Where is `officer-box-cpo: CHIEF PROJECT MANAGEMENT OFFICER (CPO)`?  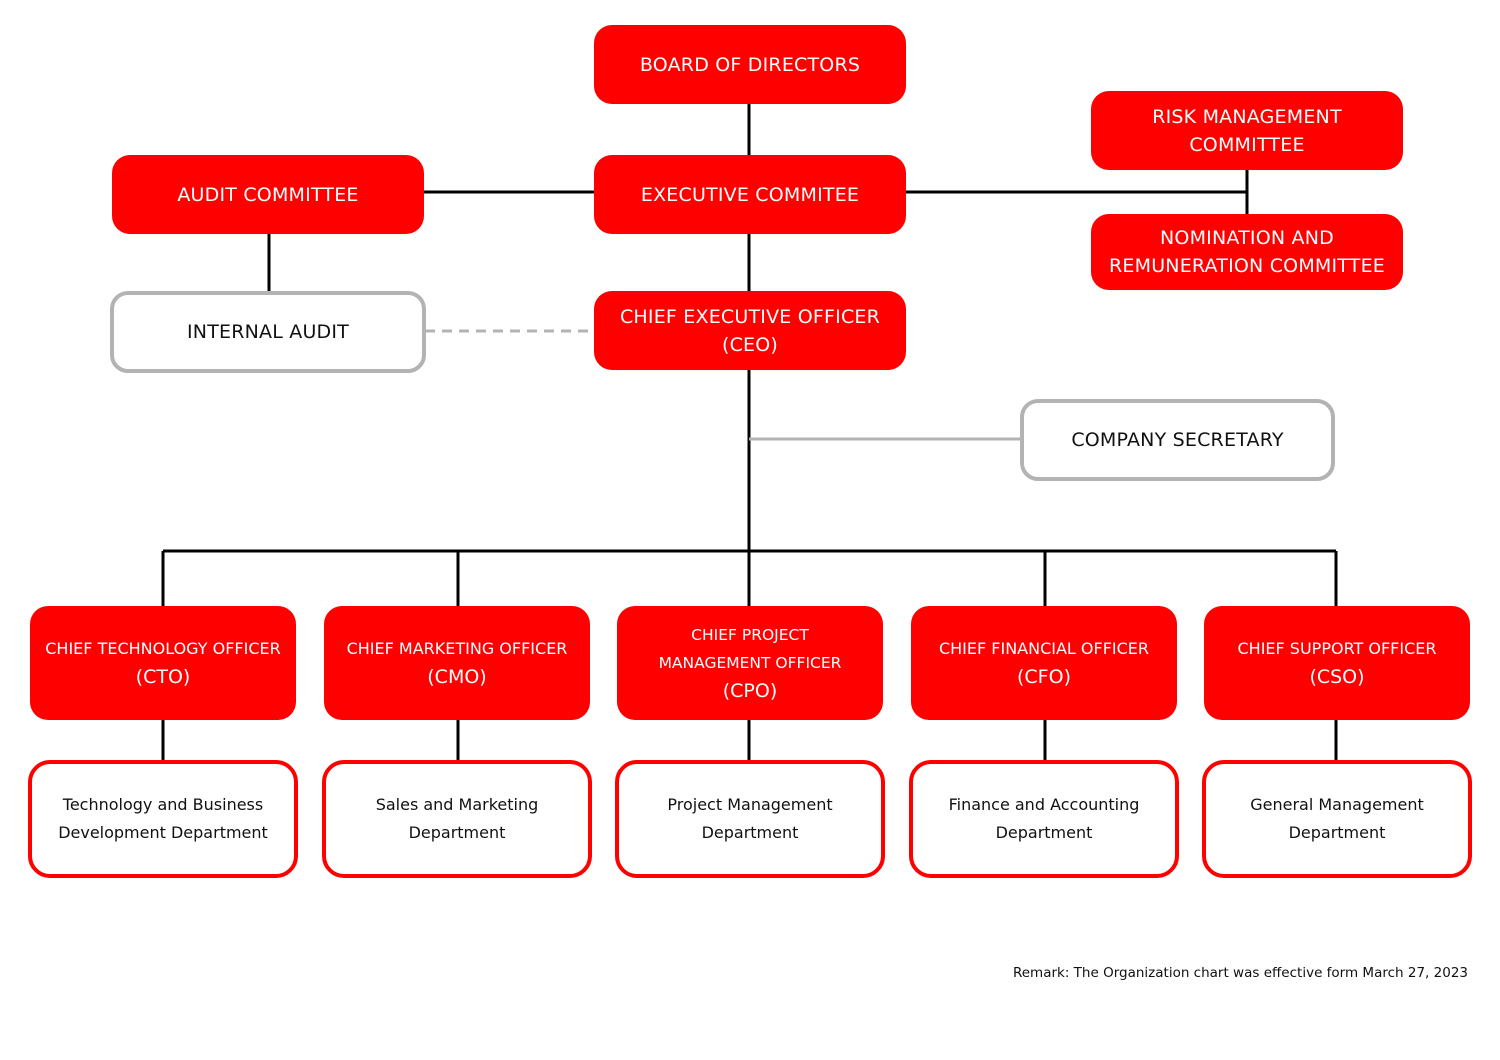 officer-box-cpo: CHIEF PROJECT MANAGEMENT OFFICER (CPO) is located at coordinates (750, 663).